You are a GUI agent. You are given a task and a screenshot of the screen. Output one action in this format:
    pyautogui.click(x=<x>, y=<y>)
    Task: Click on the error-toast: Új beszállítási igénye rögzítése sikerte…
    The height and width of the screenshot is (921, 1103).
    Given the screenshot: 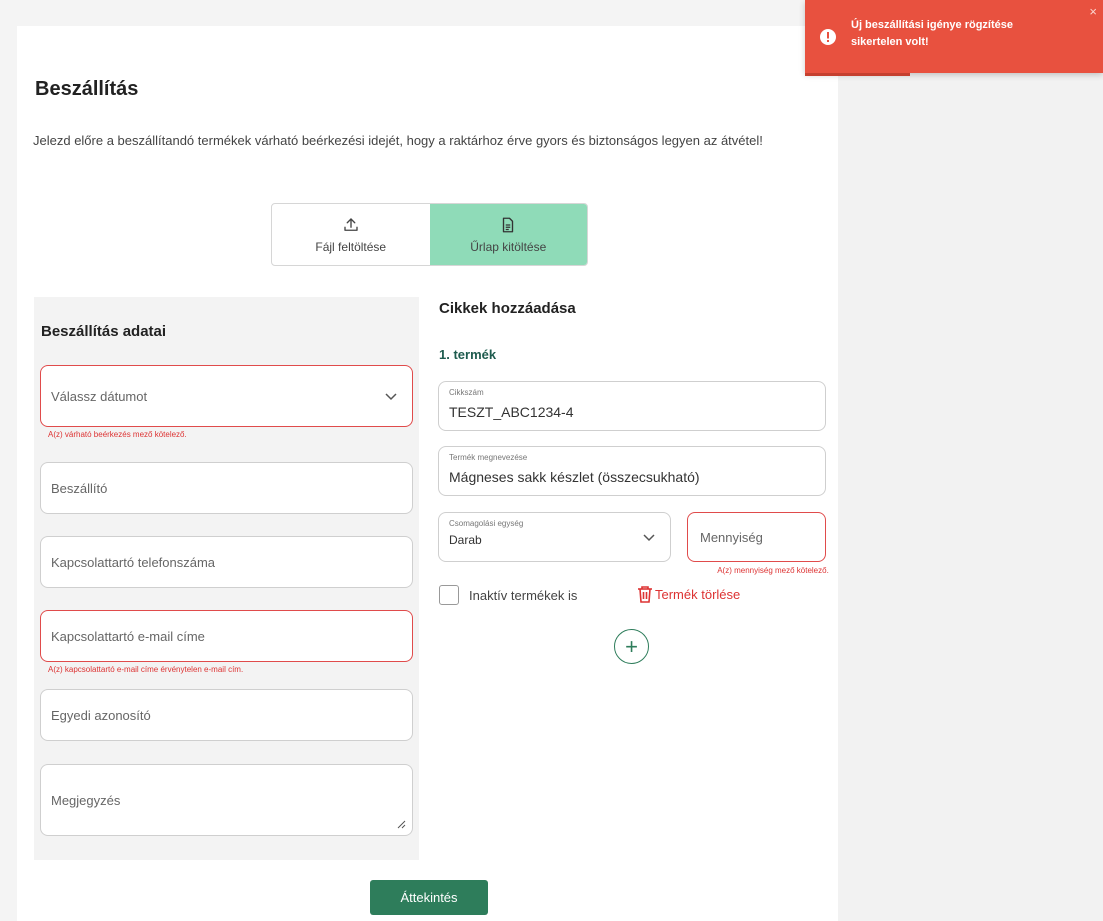 What is the action you would take?
    pyautogui.click(x=954, y=36)
    